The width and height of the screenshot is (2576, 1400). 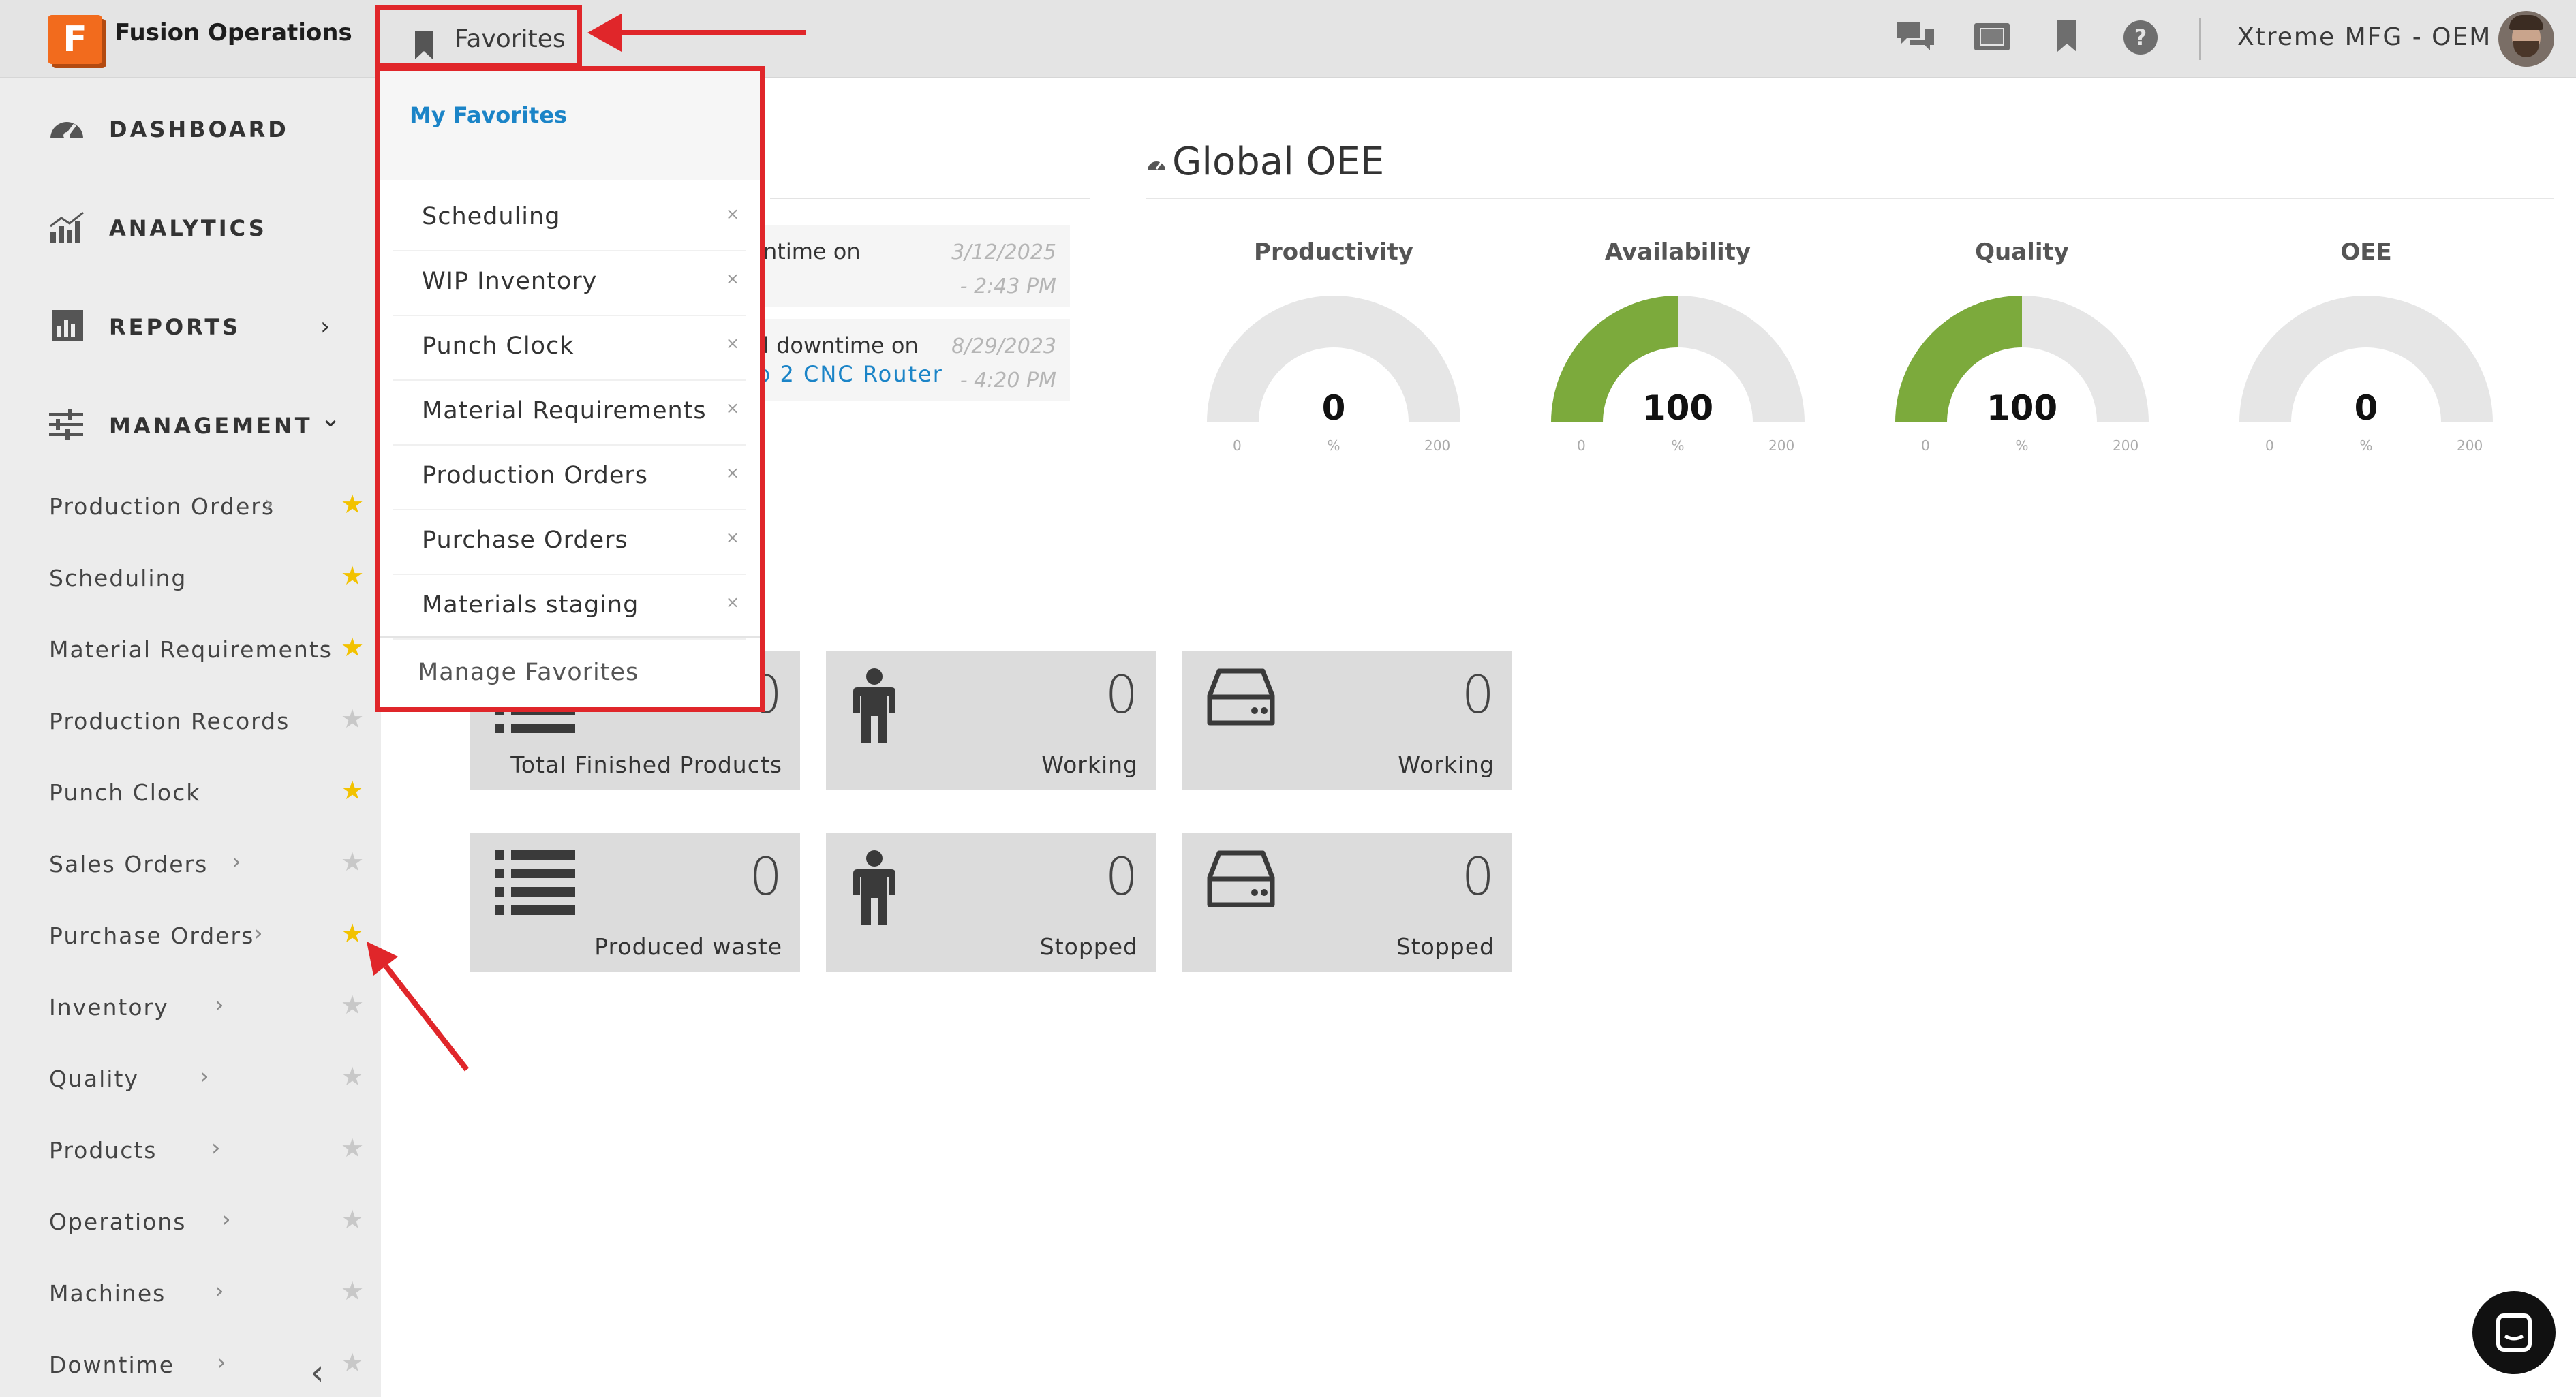 What do you see at coordinates (1992, 37) in the screenshot?
I see `screen-icon` at bounding box center [1992, 37].